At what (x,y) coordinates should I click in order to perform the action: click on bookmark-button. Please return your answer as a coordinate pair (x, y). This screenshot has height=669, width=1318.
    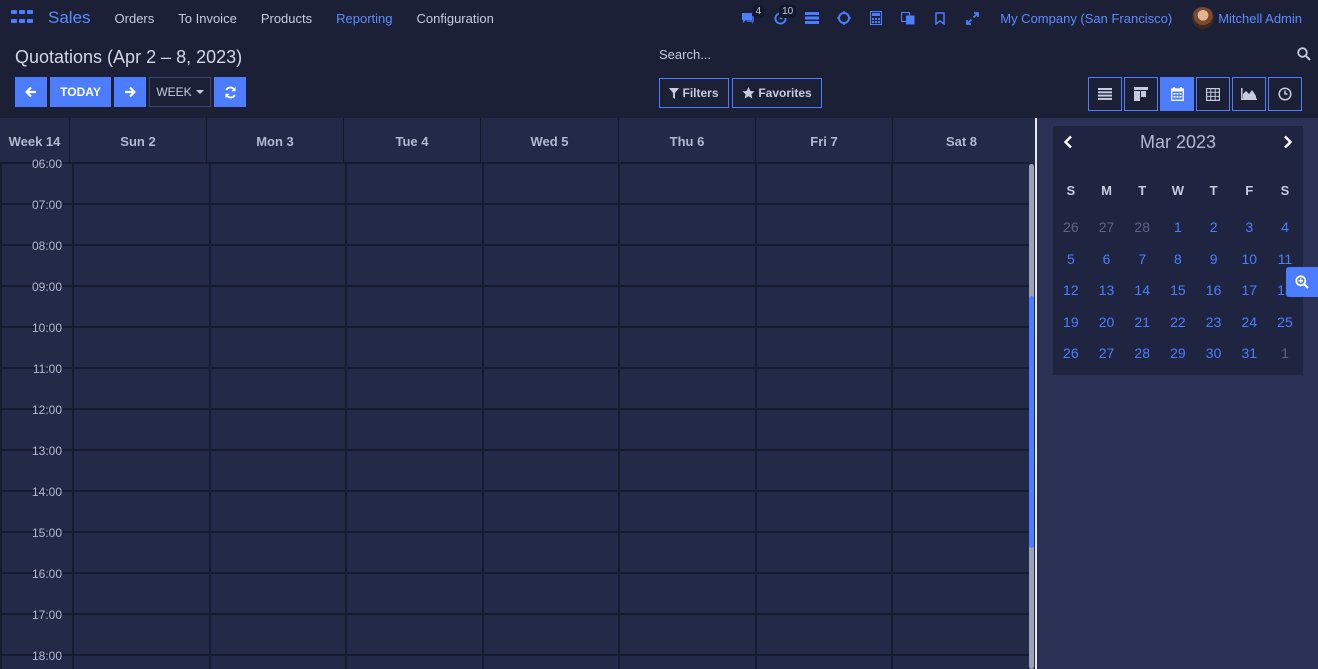
    Looking at the image, I should click on (940, 18).